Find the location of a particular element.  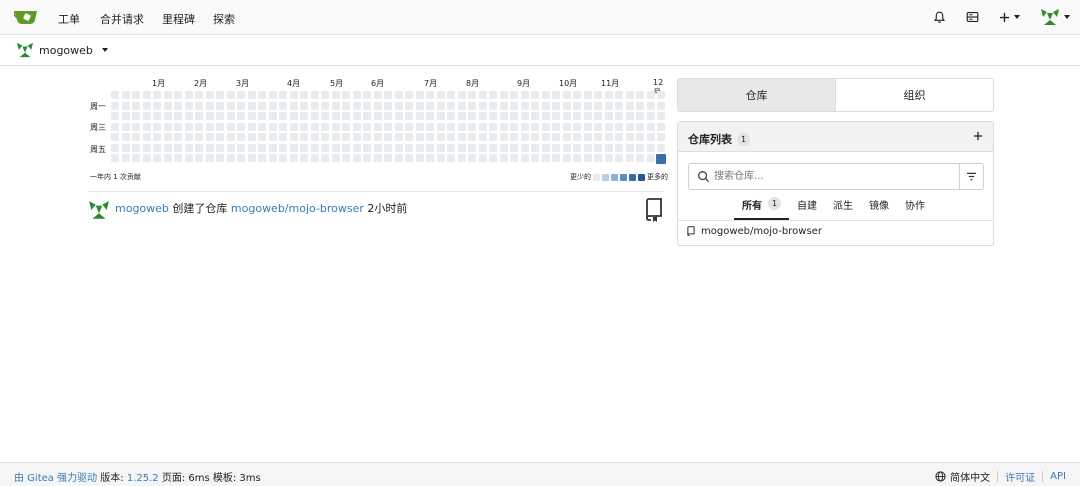

context-username: mogoweb is located at coordinates (66, 50).